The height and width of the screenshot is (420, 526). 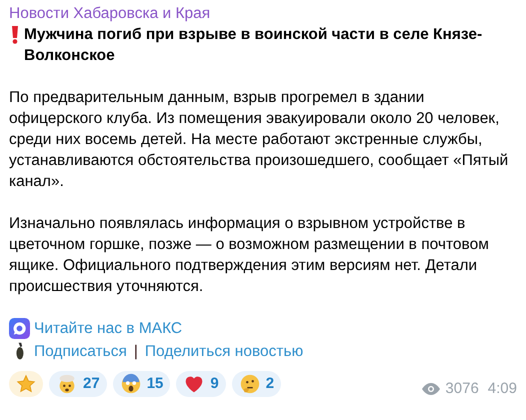 What do you see at coordinates (462, 389) in the screenshot?
I see `view-count: 3076` at bounding box center [462, 389].